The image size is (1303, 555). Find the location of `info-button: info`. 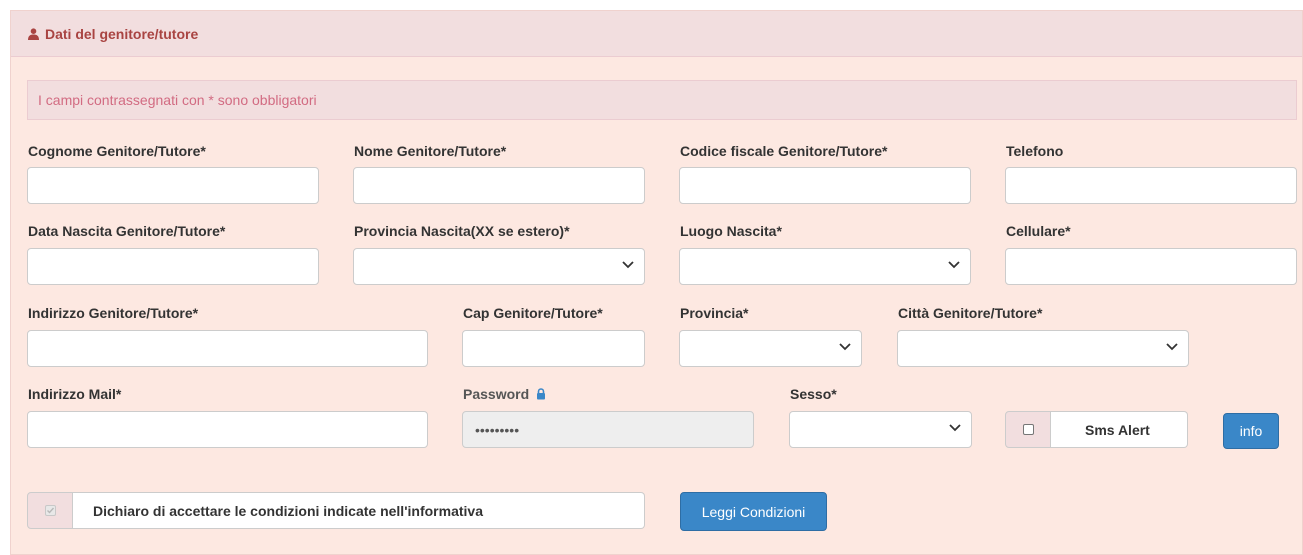

info-button: info is located at coordinates (1251, 431).